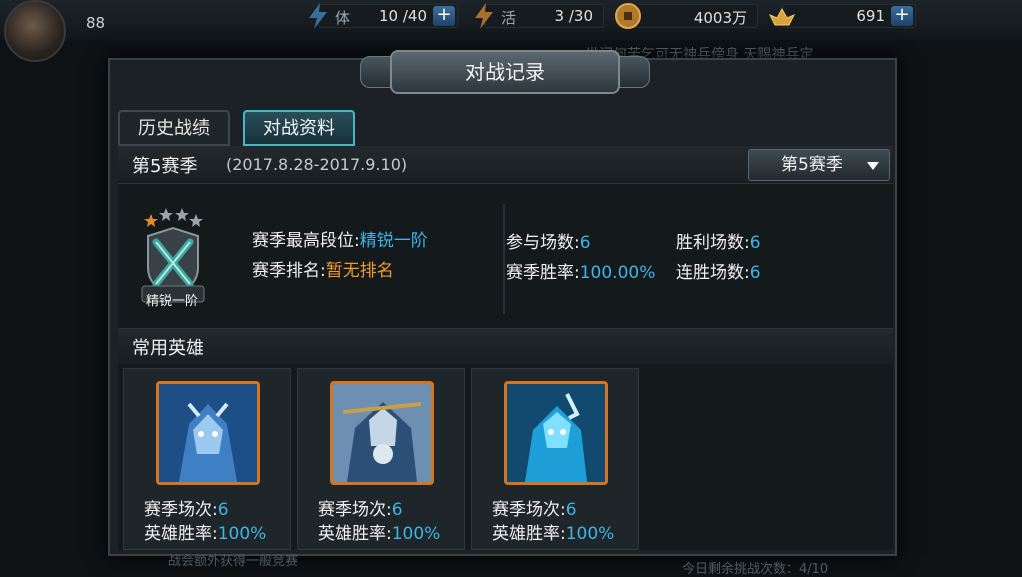 The height and width of the screenshot is (577, 1022). What do you see at coordinates (96, 23) in the screenshot?
I see `player-level: 88` at bounding box center [96, 23].